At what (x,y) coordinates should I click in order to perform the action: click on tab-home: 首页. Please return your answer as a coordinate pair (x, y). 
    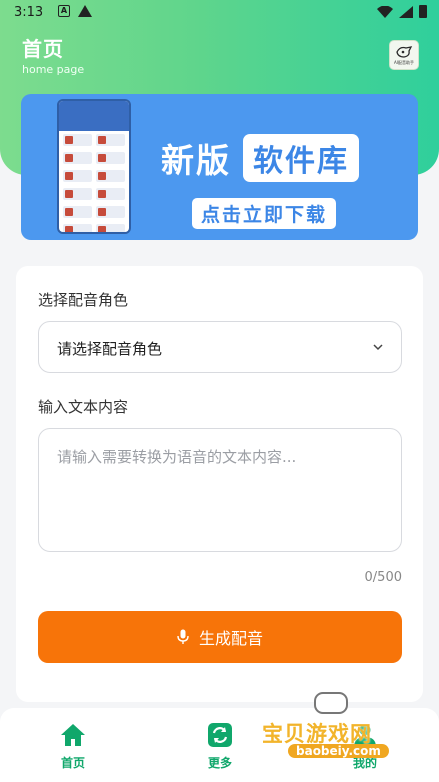
    Looking at the image, I should click on (73, 746).